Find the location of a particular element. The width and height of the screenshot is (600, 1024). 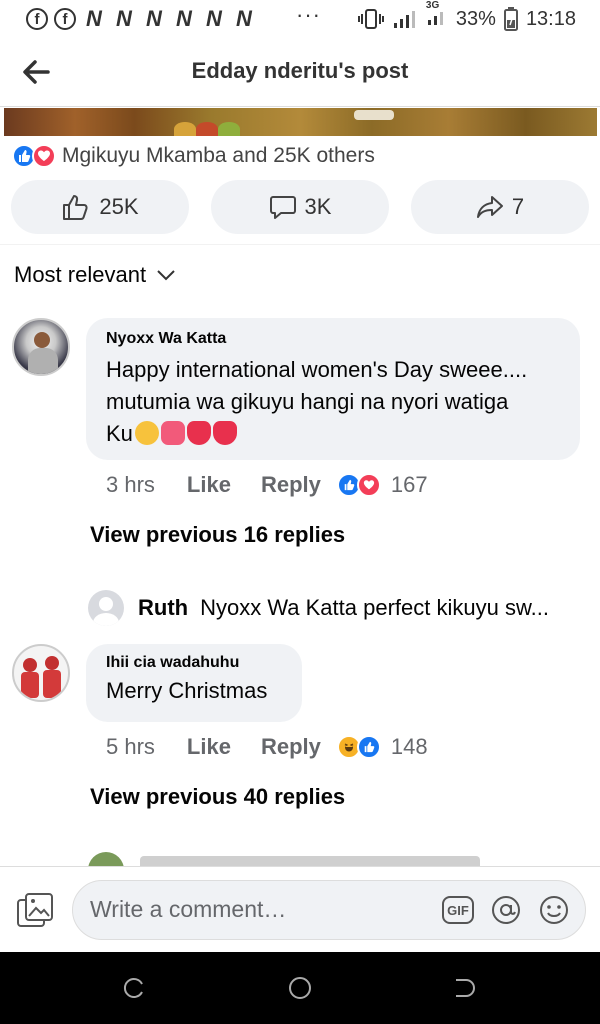

at-sign-icon is located at coordinates (506, 910).